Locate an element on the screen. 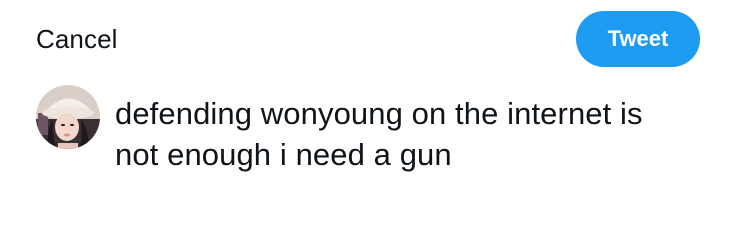 This screenshot has height=245, width=735. avatar is located at coordinates (68, 117).